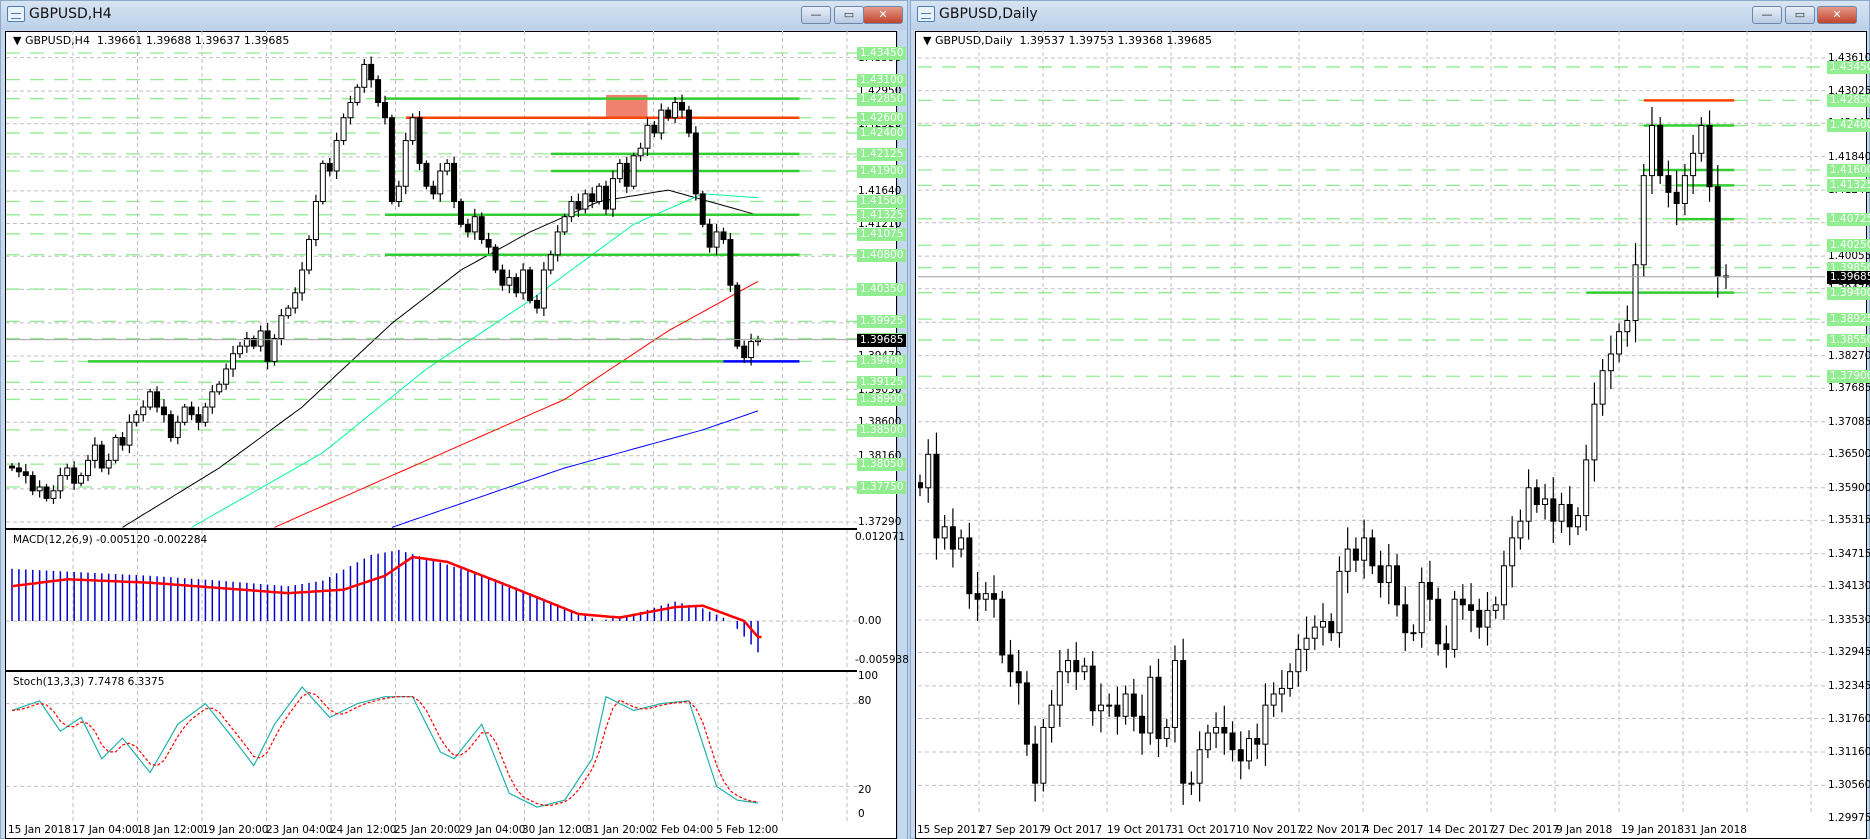 The height and width of the screenshot is (839, 1870). I want to click on time-label: 15 Jan 2018, so click(39, 830).